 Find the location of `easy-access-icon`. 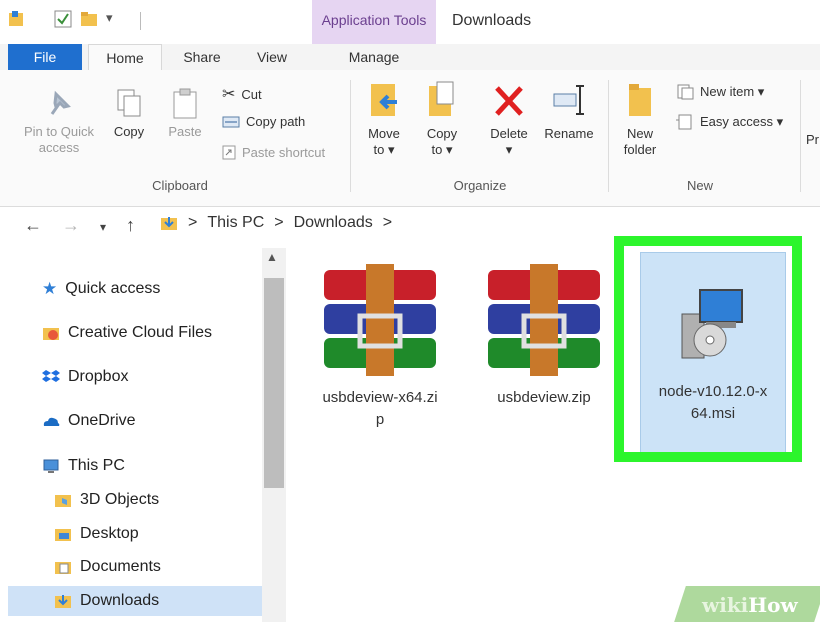

easy-access-icon is located at coordinates (684, 122).